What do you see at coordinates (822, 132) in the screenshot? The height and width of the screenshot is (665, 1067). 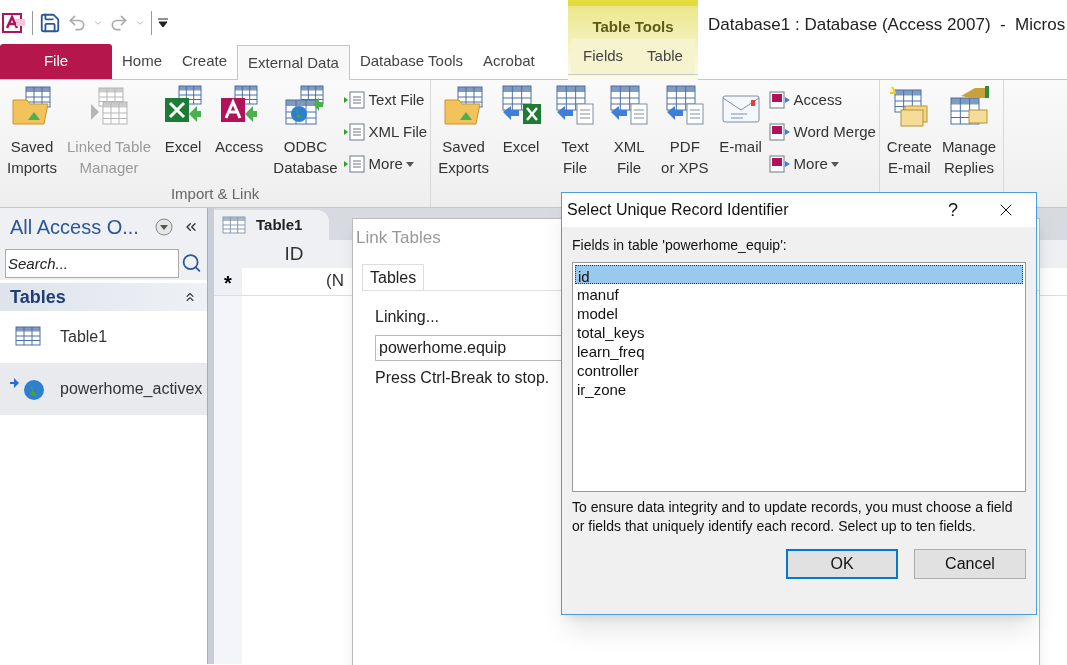 I see `ribbon-small-button: Word Merge` at bounding box center [822, 132].